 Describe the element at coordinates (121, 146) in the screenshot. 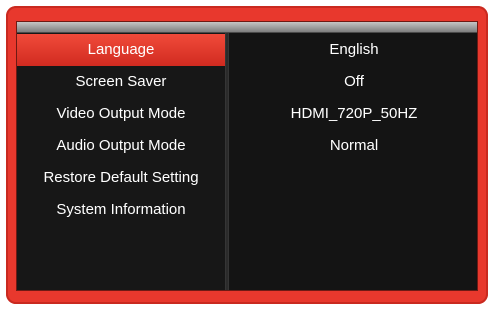

I see `menu-item-audio-output-mode: Audio Output Mode` at that location.